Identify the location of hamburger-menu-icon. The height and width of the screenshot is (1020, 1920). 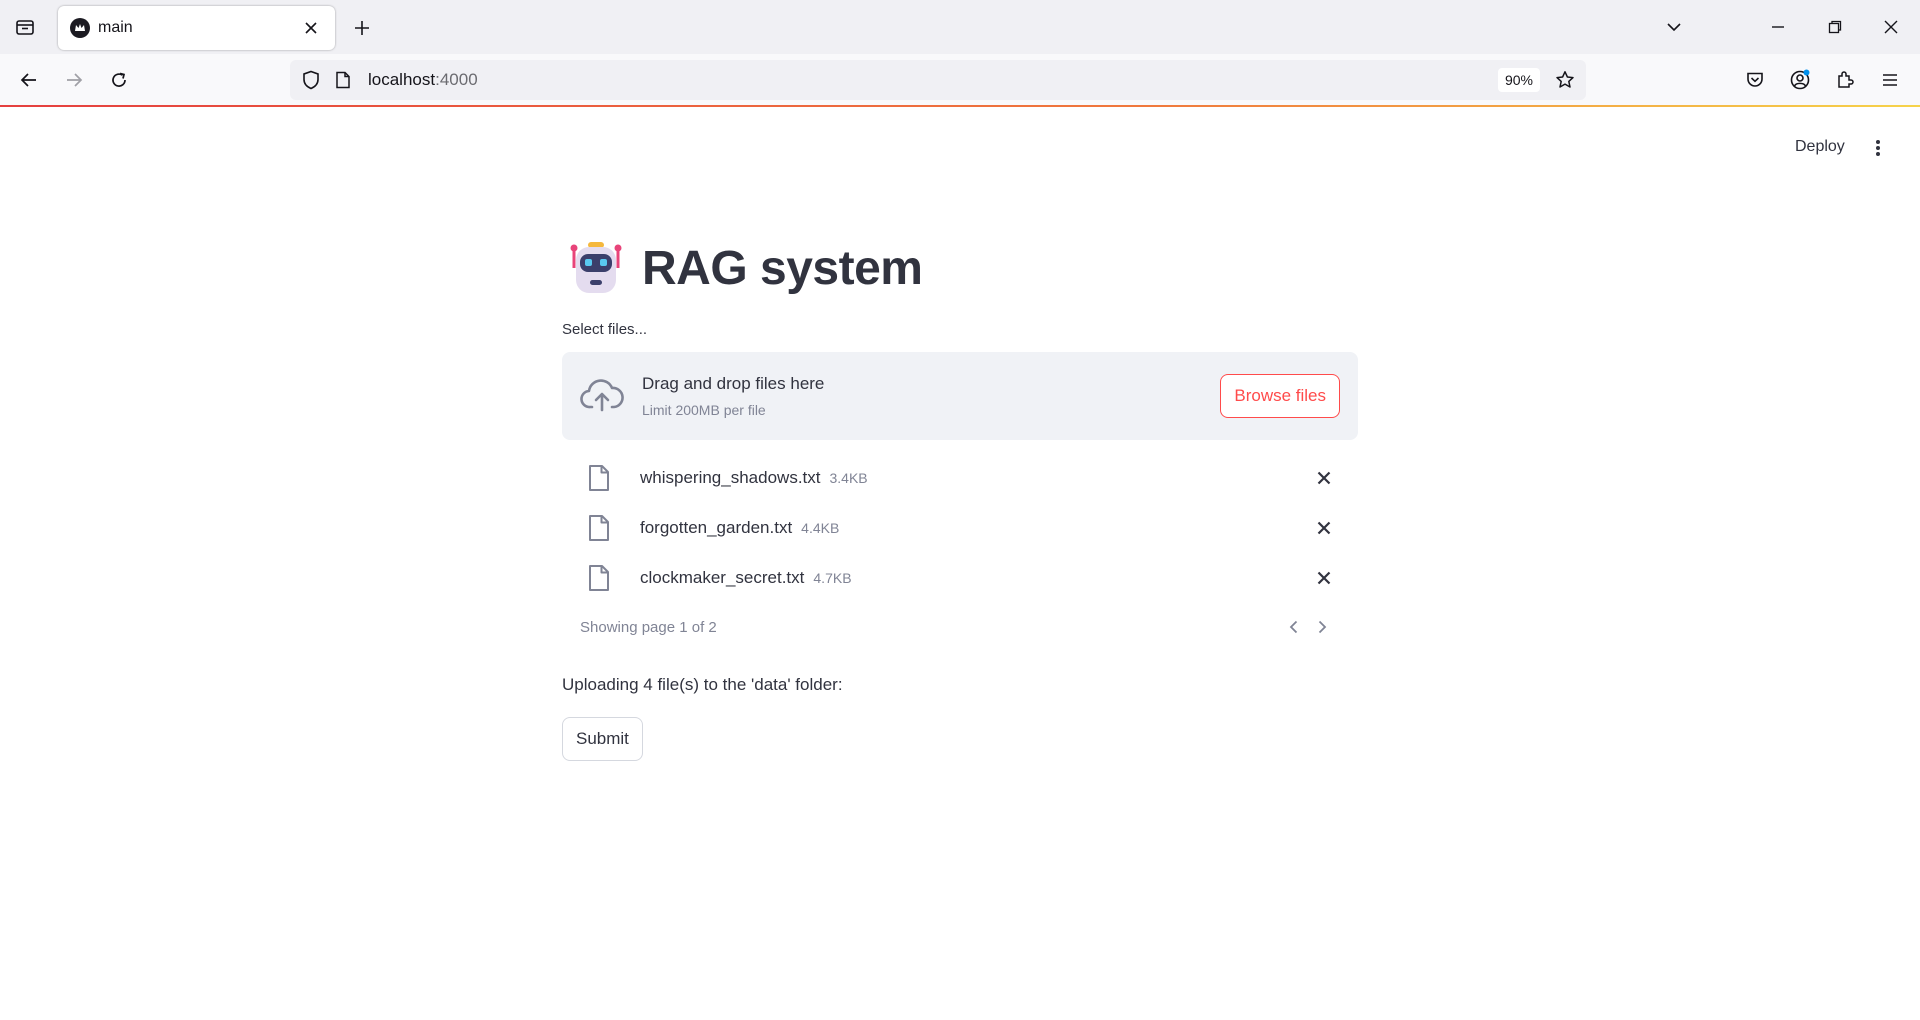
(1890, 80).